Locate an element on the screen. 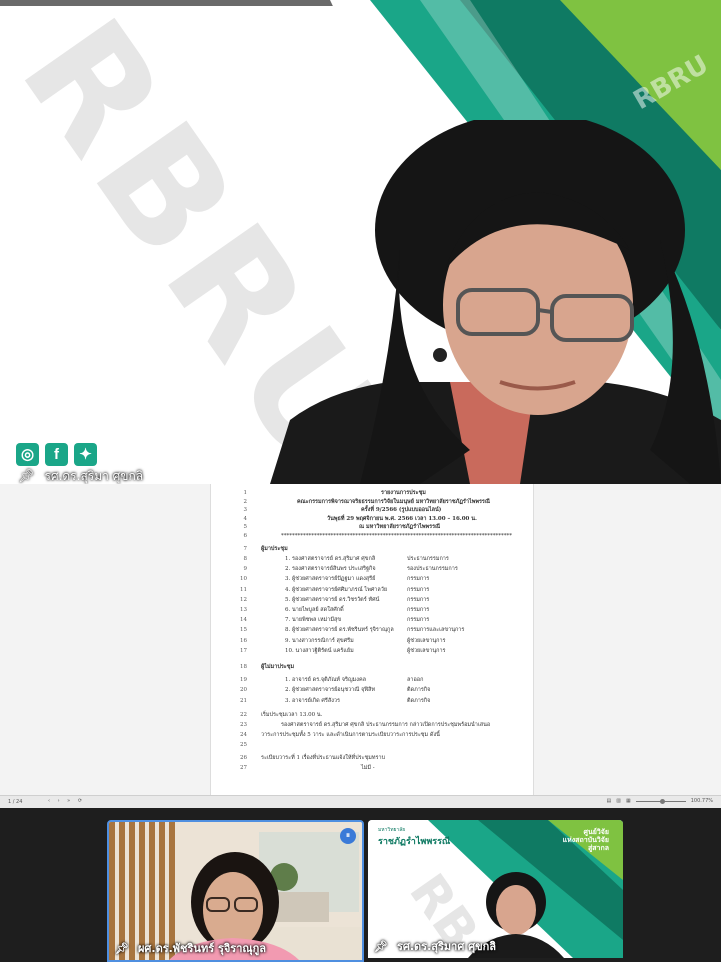  facebook-icon: f is located at coordinates (56, 454).